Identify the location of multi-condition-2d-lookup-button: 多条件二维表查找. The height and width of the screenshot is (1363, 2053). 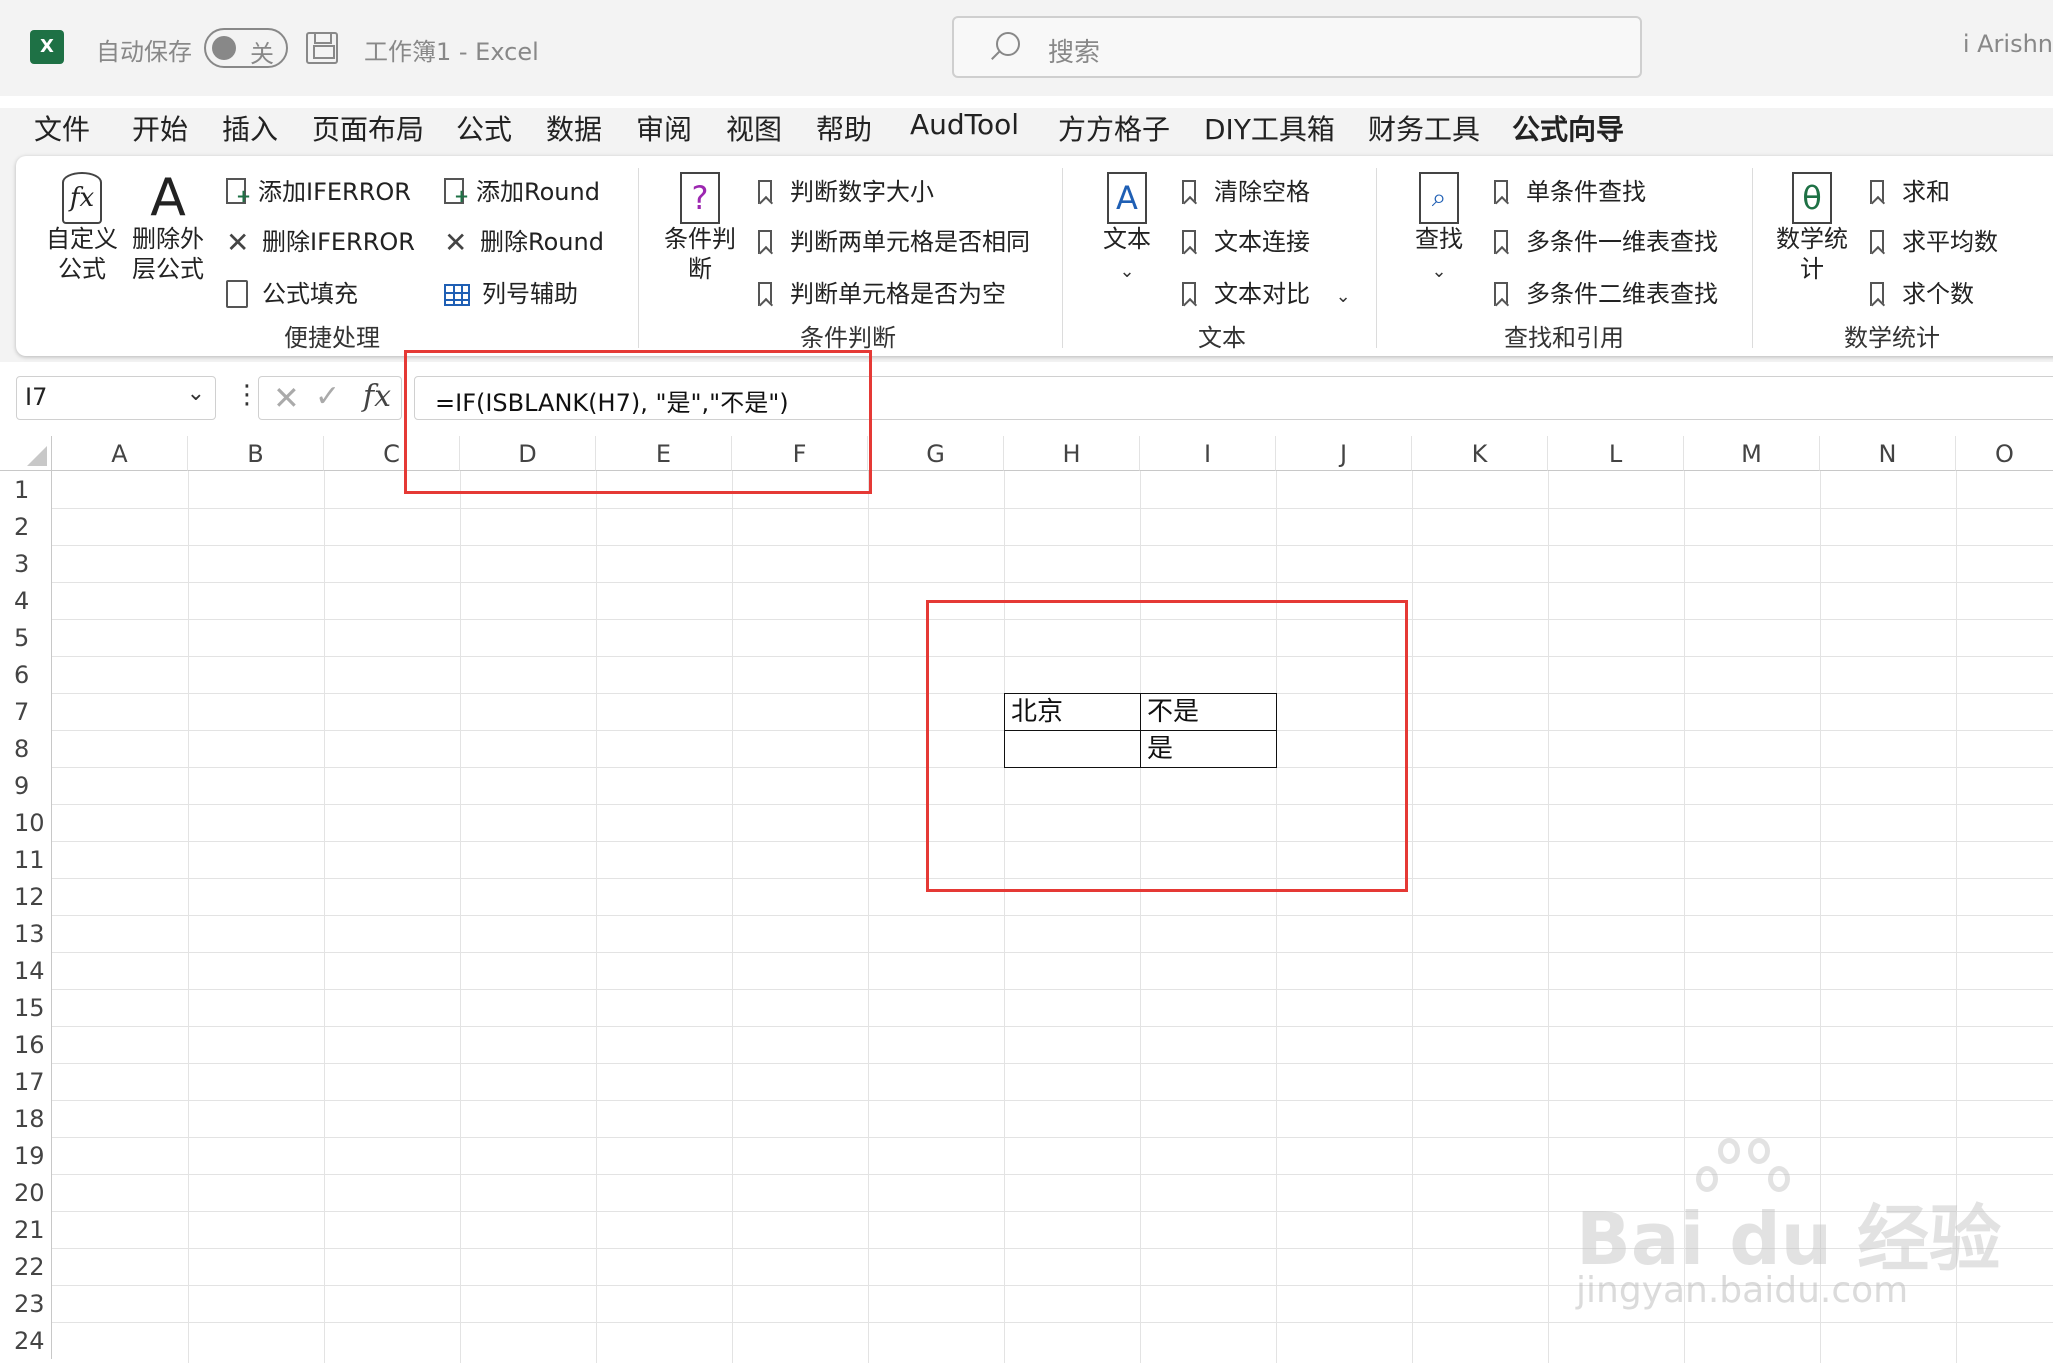
(1606, 291).